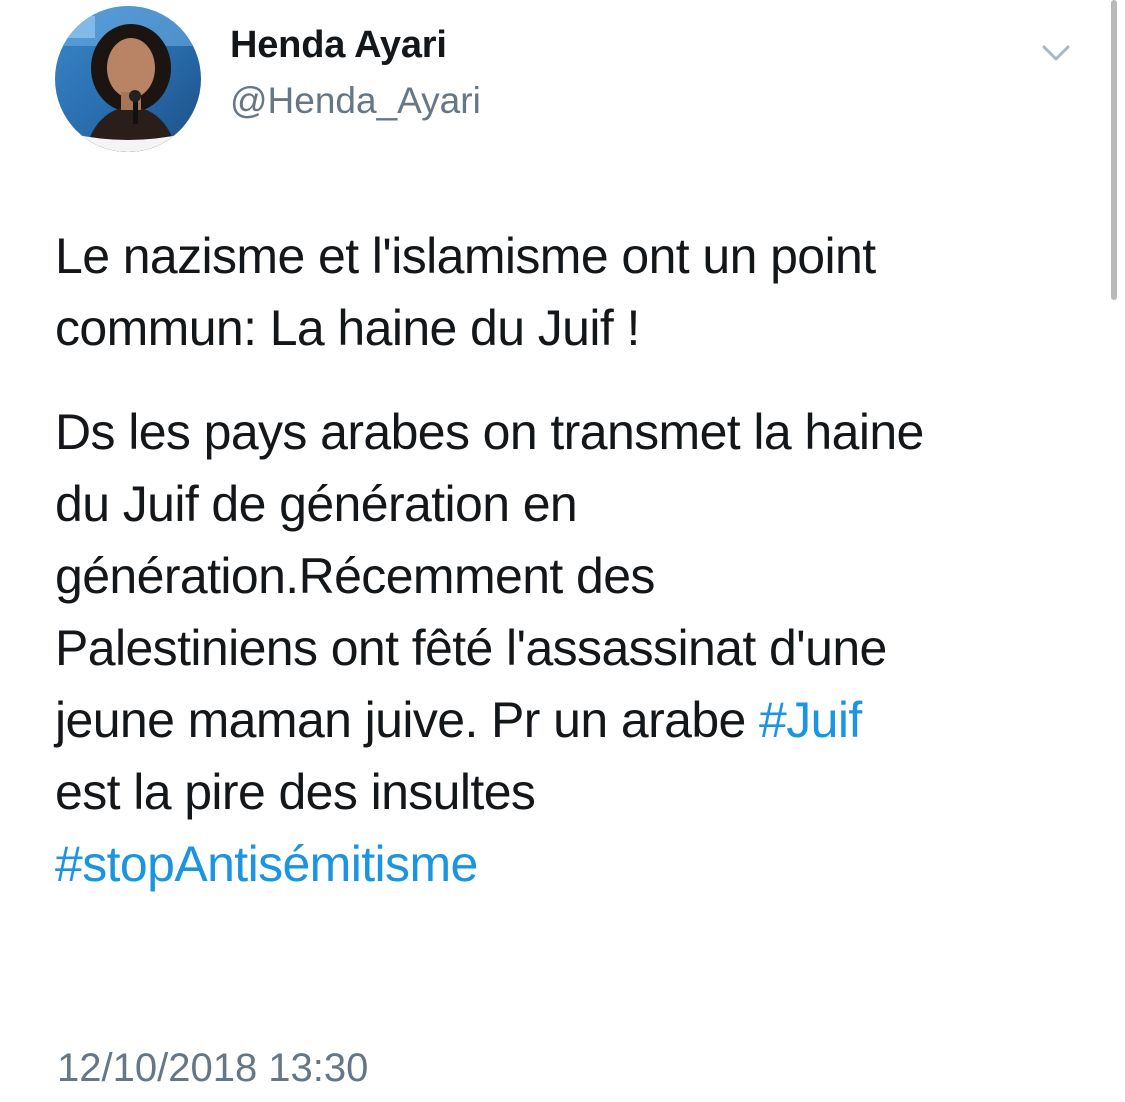  I want to click on avatar-photo-icon, so click(128, 79).